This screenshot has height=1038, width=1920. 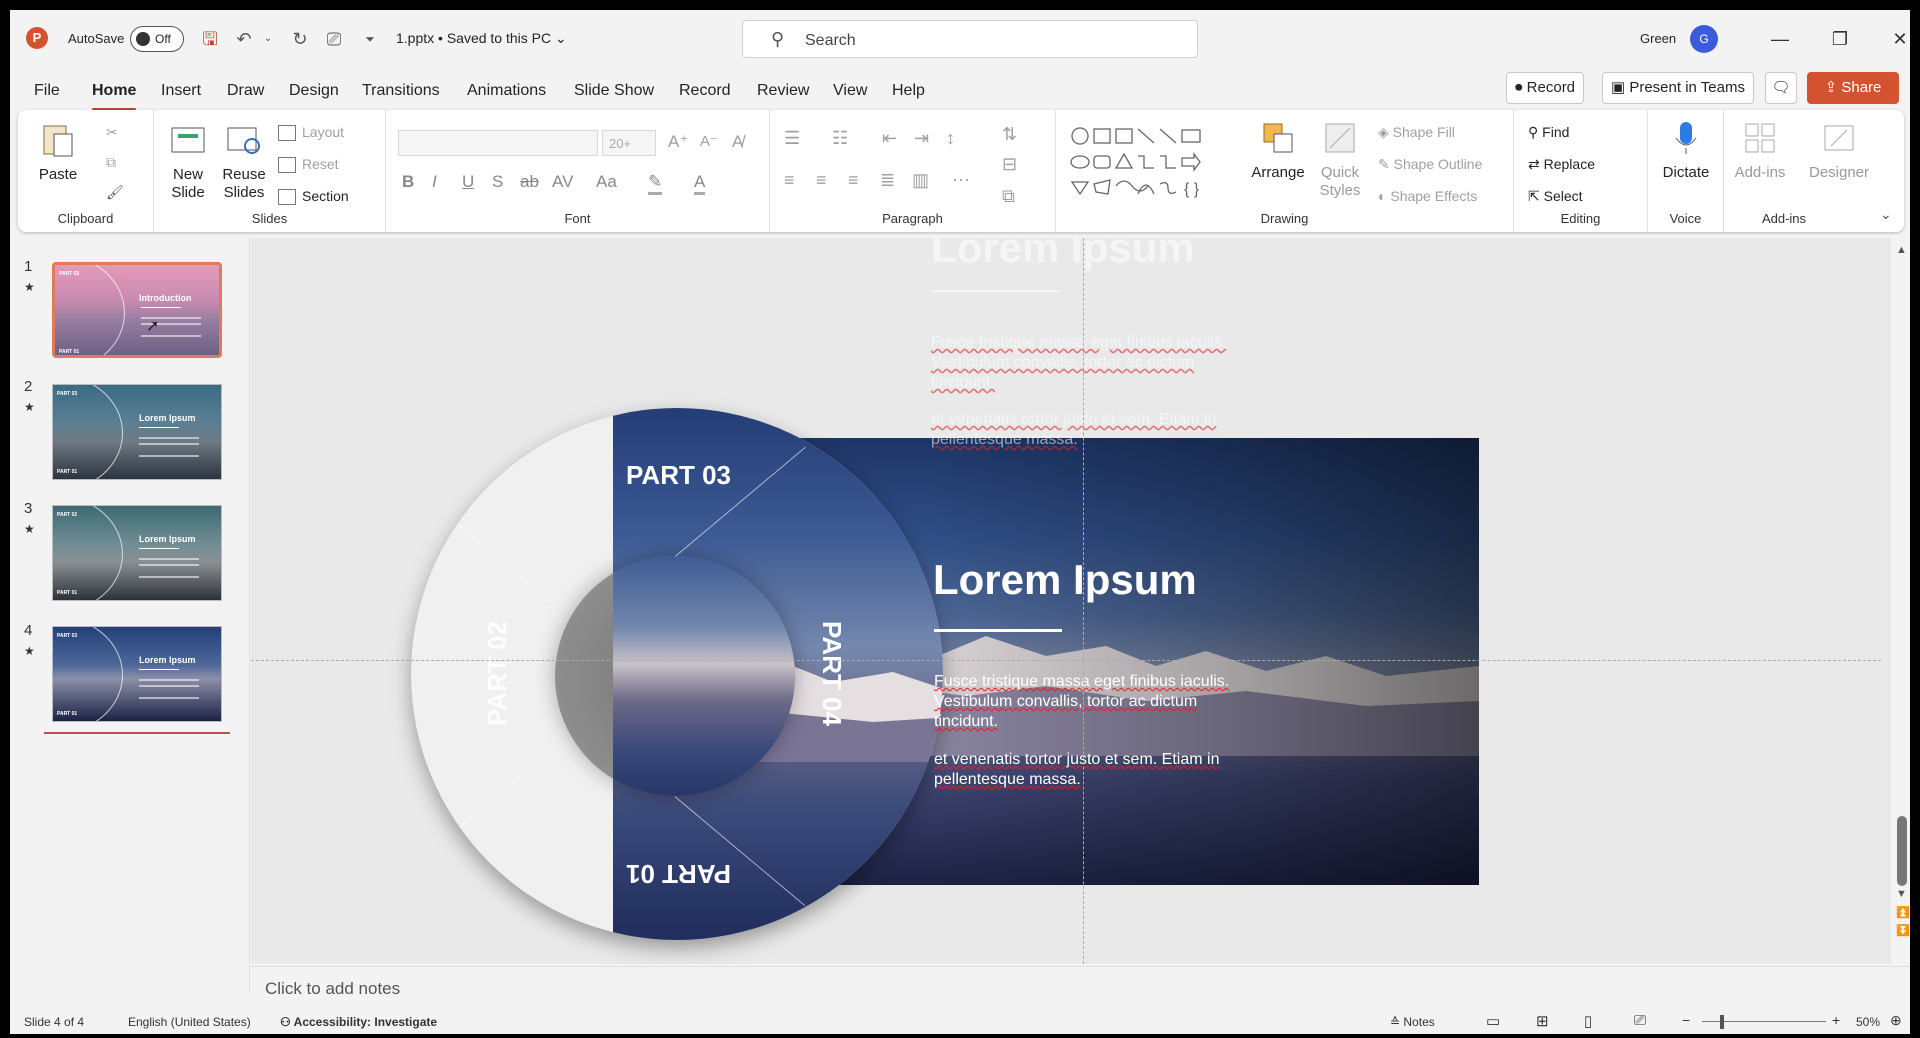 What do you see at coordinates (244, 161) in the screenshot?
I see `reuse-slides-button: Reuse Slides` at bounding box center [244, 161].